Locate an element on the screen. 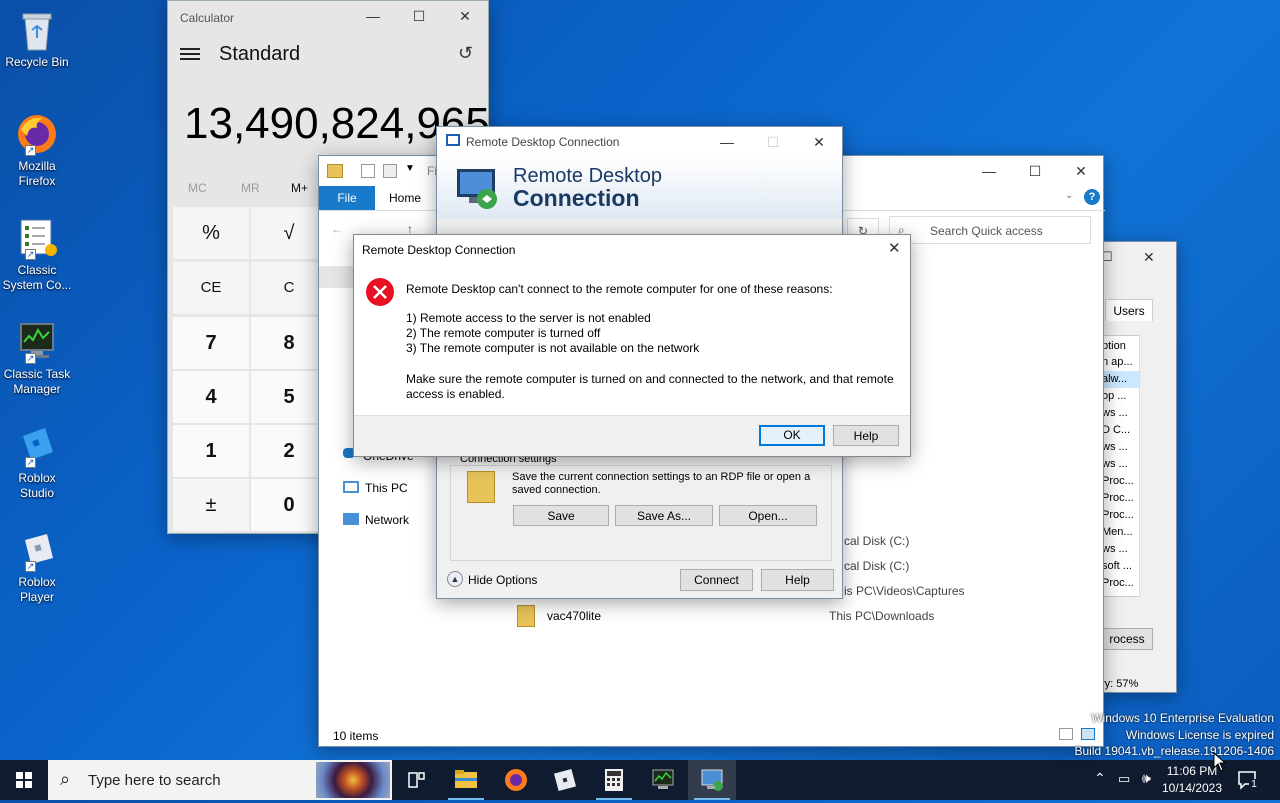 This screenshot has width=1280, height=803. shortcut-arrow-icon: ↗ is located at coordinates (30, 358).